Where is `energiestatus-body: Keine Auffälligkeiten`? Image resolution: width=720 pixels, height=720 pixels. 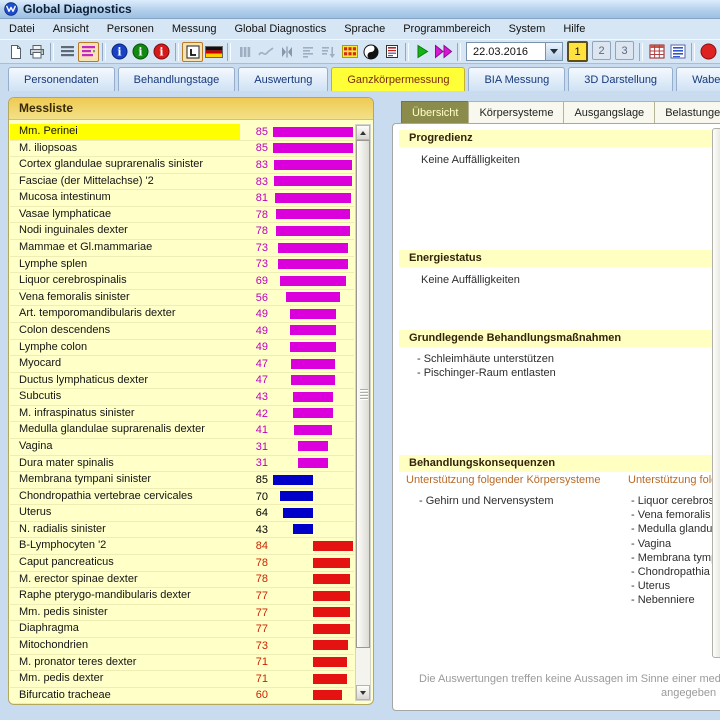
energiestatus-body: Keine Auffälligkeiten is located at coordinates (470, 280).